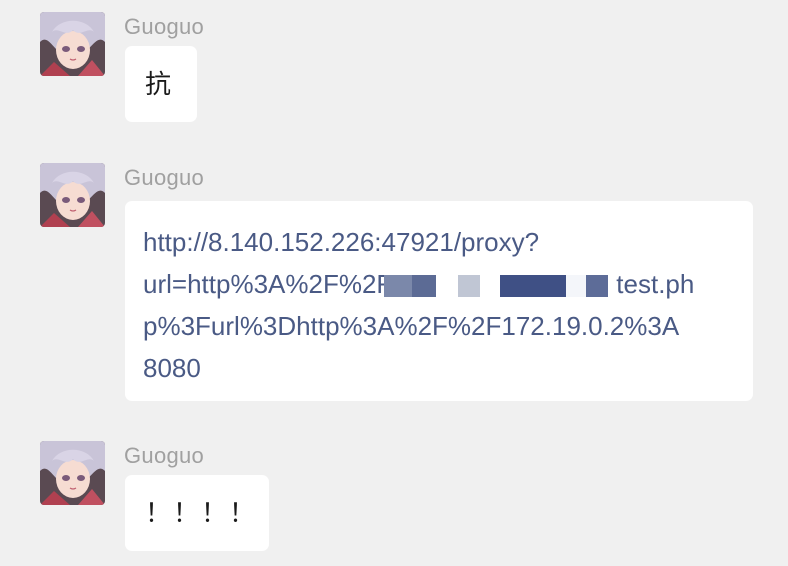 The width and height of the screenshot is (788, 566). Describe the element at coordinates (268, 284) in the screenshot. I see `link-text-prefix: url=http%3A%2F%2F` at that location.